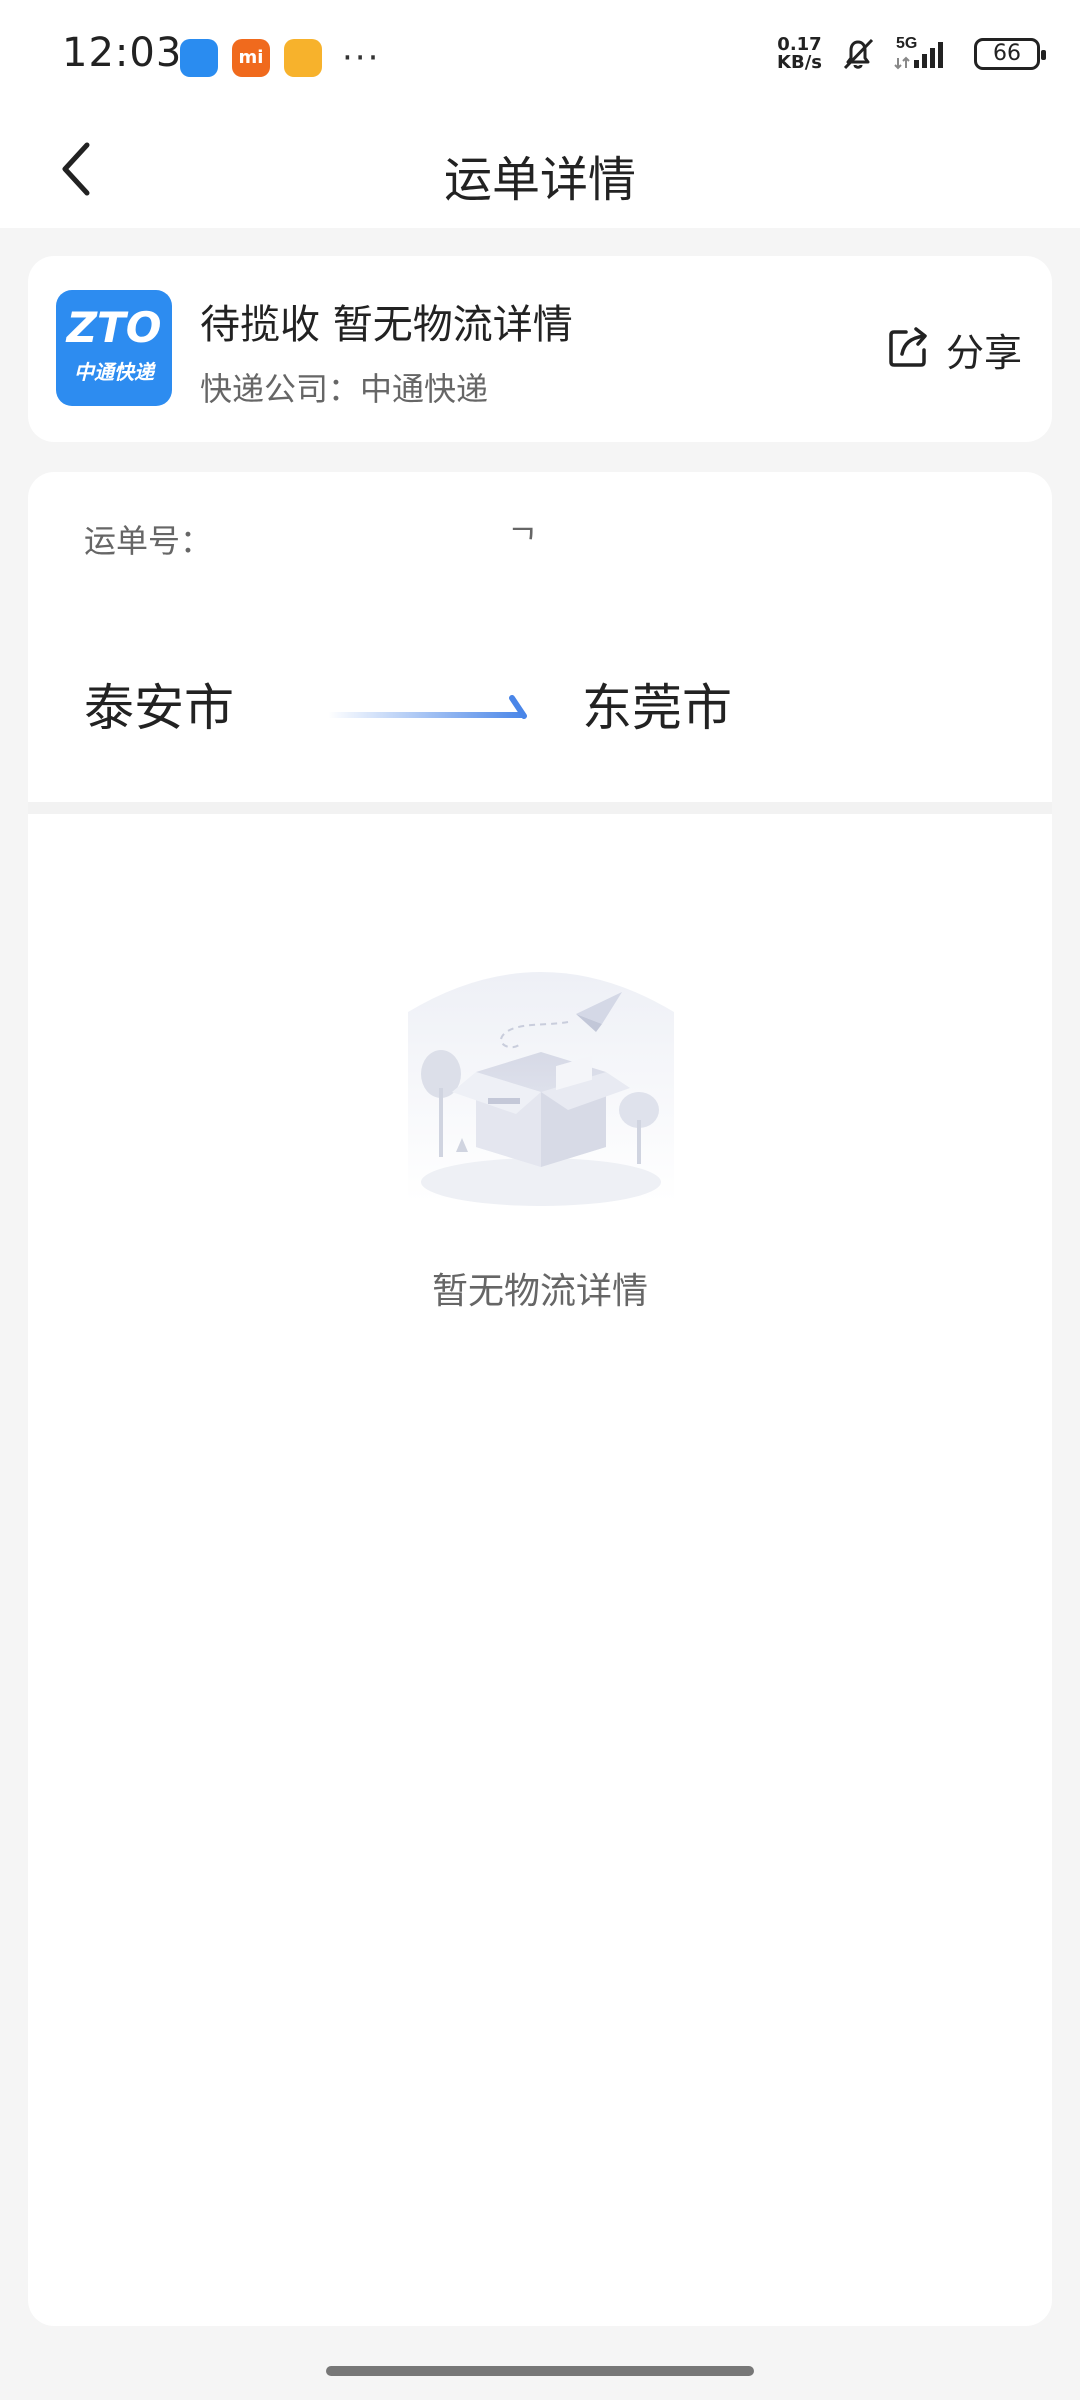 The height and width of the screenshot is (2400, 1080). I want to click on logo-text: ZTO, so click(114, 327).